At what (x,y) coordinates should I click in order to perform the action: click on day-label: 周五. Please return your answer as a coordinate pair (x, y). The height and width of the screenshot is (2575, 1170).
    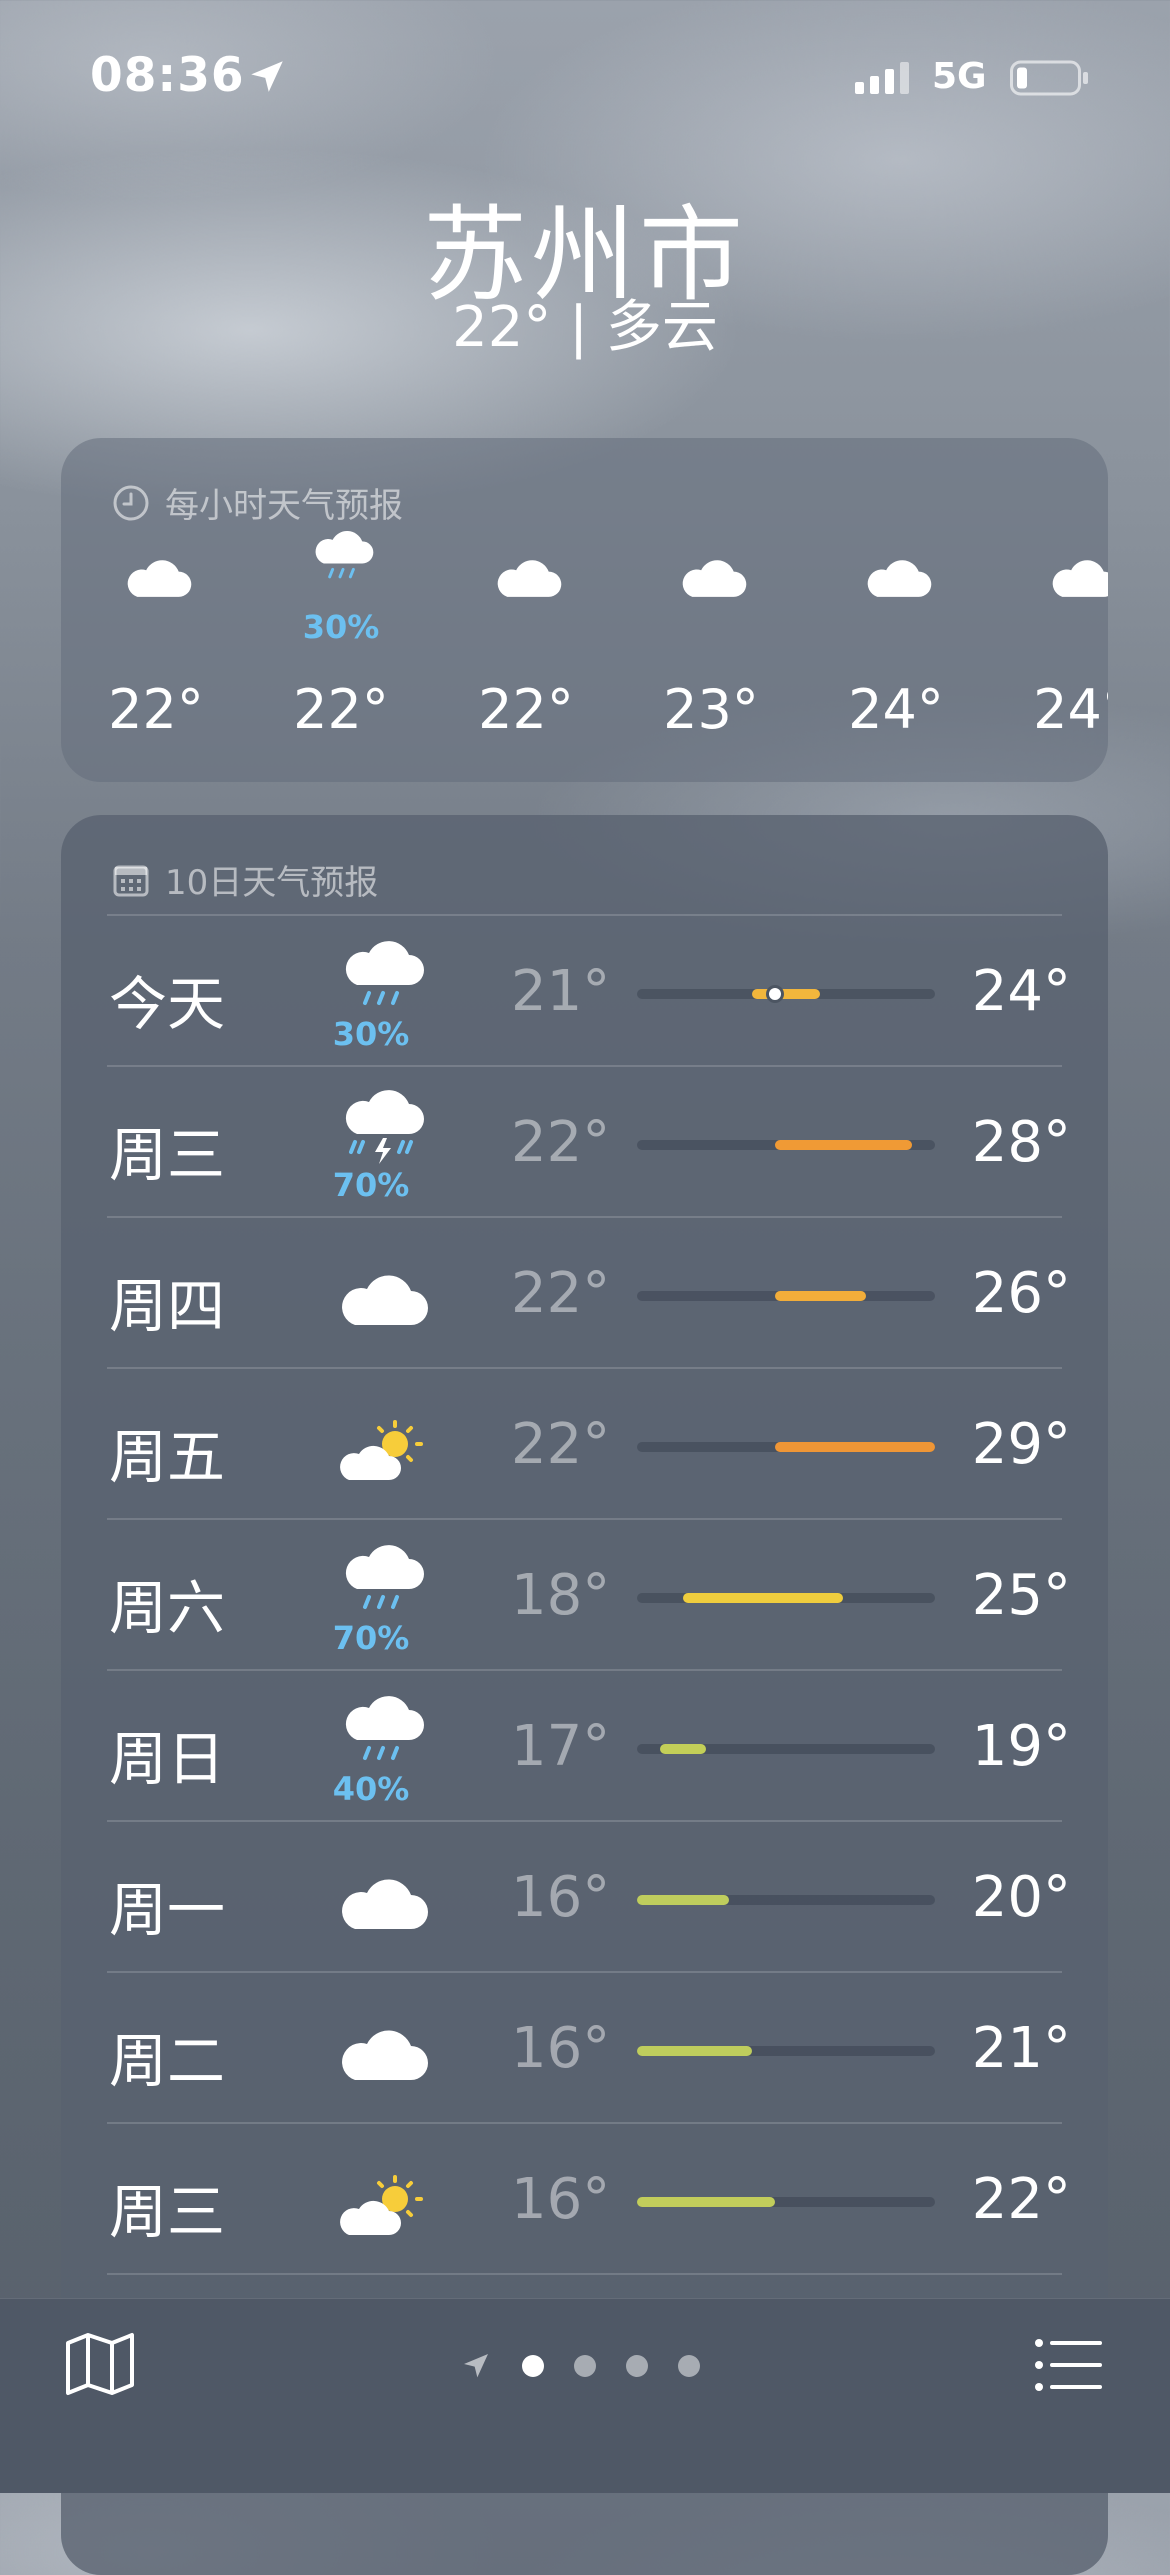
    Looking at the image, I should click on (167, 1457).